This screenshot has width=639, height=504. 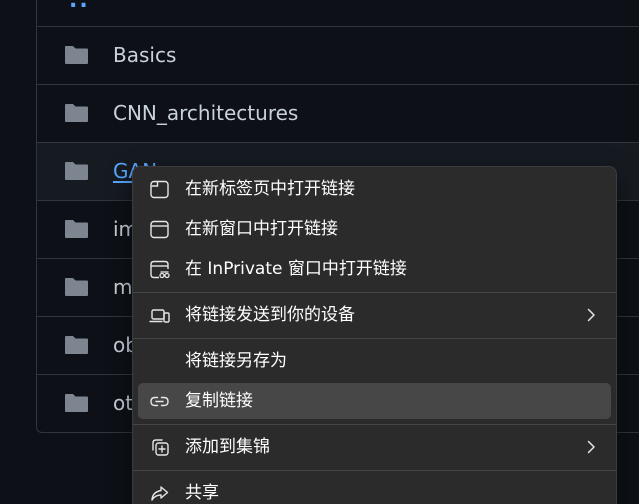 I want to click on menu-item-open-in-new-window: 在新窗口中打开链接, so click(x=374, y=229).